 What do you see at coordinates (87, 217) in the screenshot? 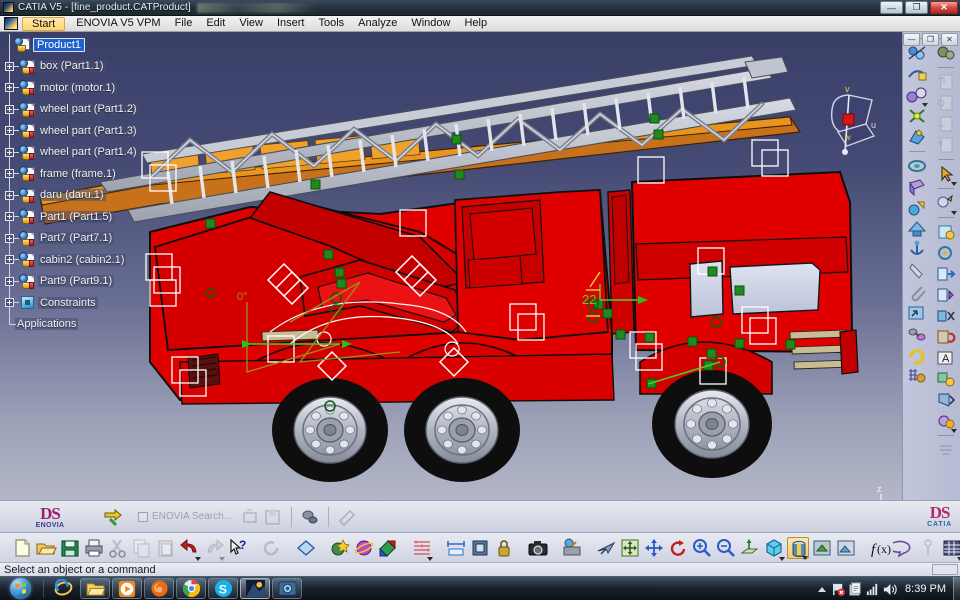
I see `tree-item-part1: Part1 (Part1.5)` at bounding box center [87, 217].